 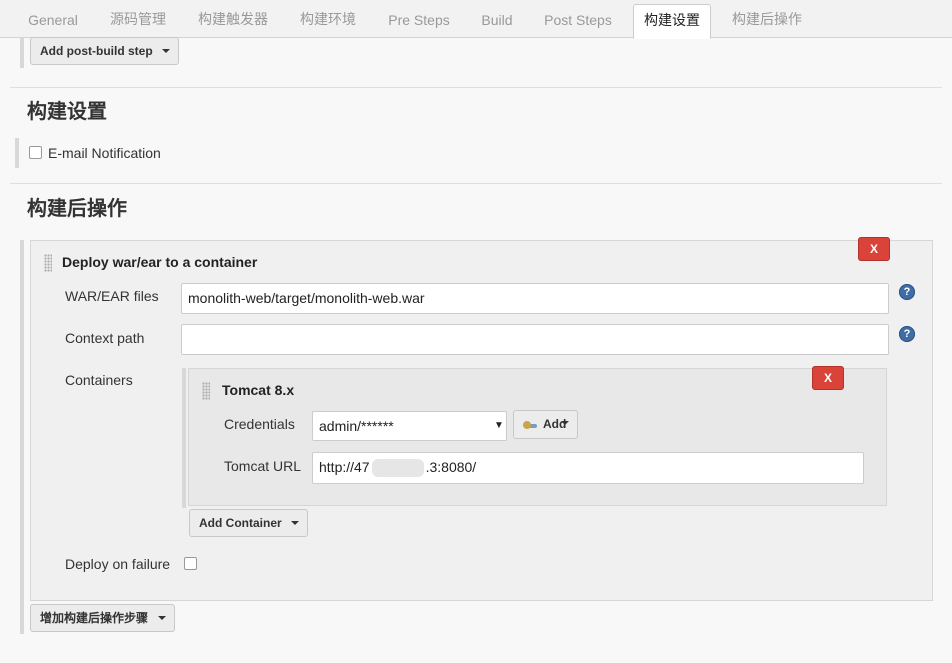 I want to click on add-container-button: Add Container, so click(x=248, y=523).